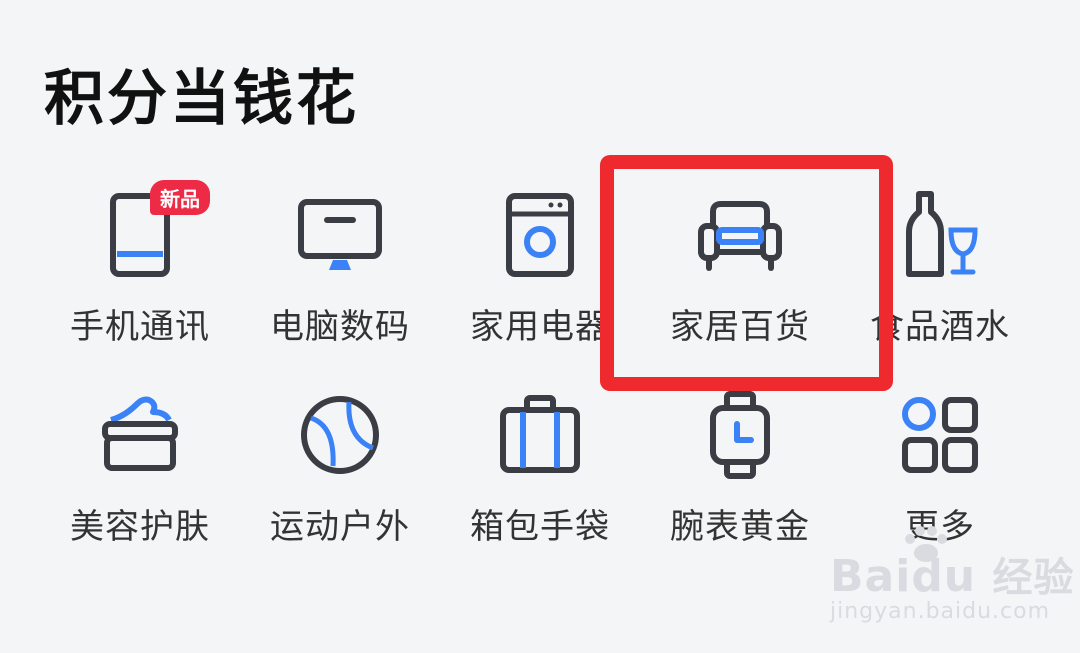 The height and width of the screenshot is (653, 1080). Describe the element at coordinates (940, 611) in the screenshot. I see `watermark-url: jingyan.baidu.com` at that location.